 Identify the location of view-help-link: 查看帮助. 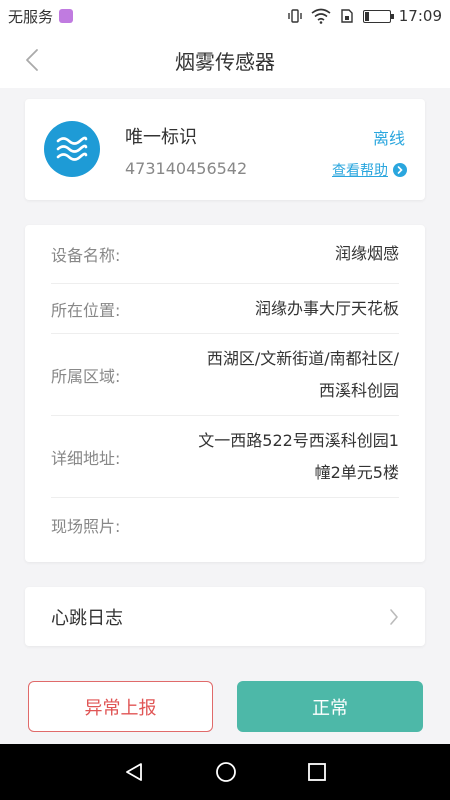
(369, 170).